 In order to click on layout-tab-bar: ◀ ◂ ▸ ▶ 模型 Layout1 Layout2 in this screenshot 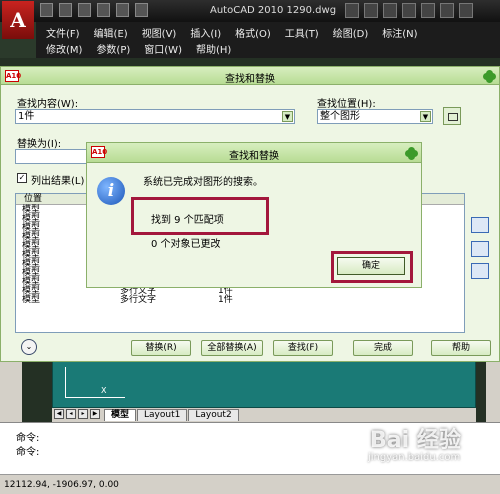, I will do `click(264, 415)`.